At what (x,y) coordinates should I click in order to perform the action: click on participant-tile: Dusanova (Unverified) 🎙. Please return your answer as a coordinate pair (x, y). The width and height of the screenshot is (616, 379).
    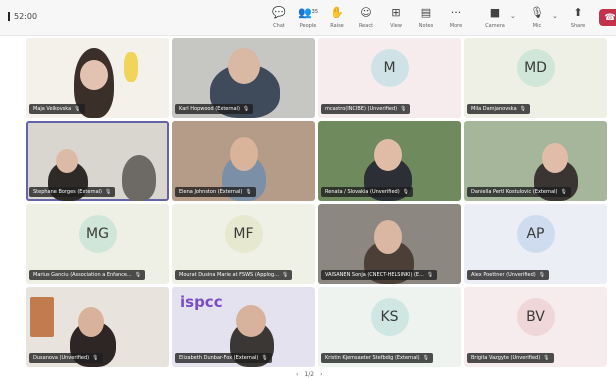
    Looking at the image, I should click on (97, 327).